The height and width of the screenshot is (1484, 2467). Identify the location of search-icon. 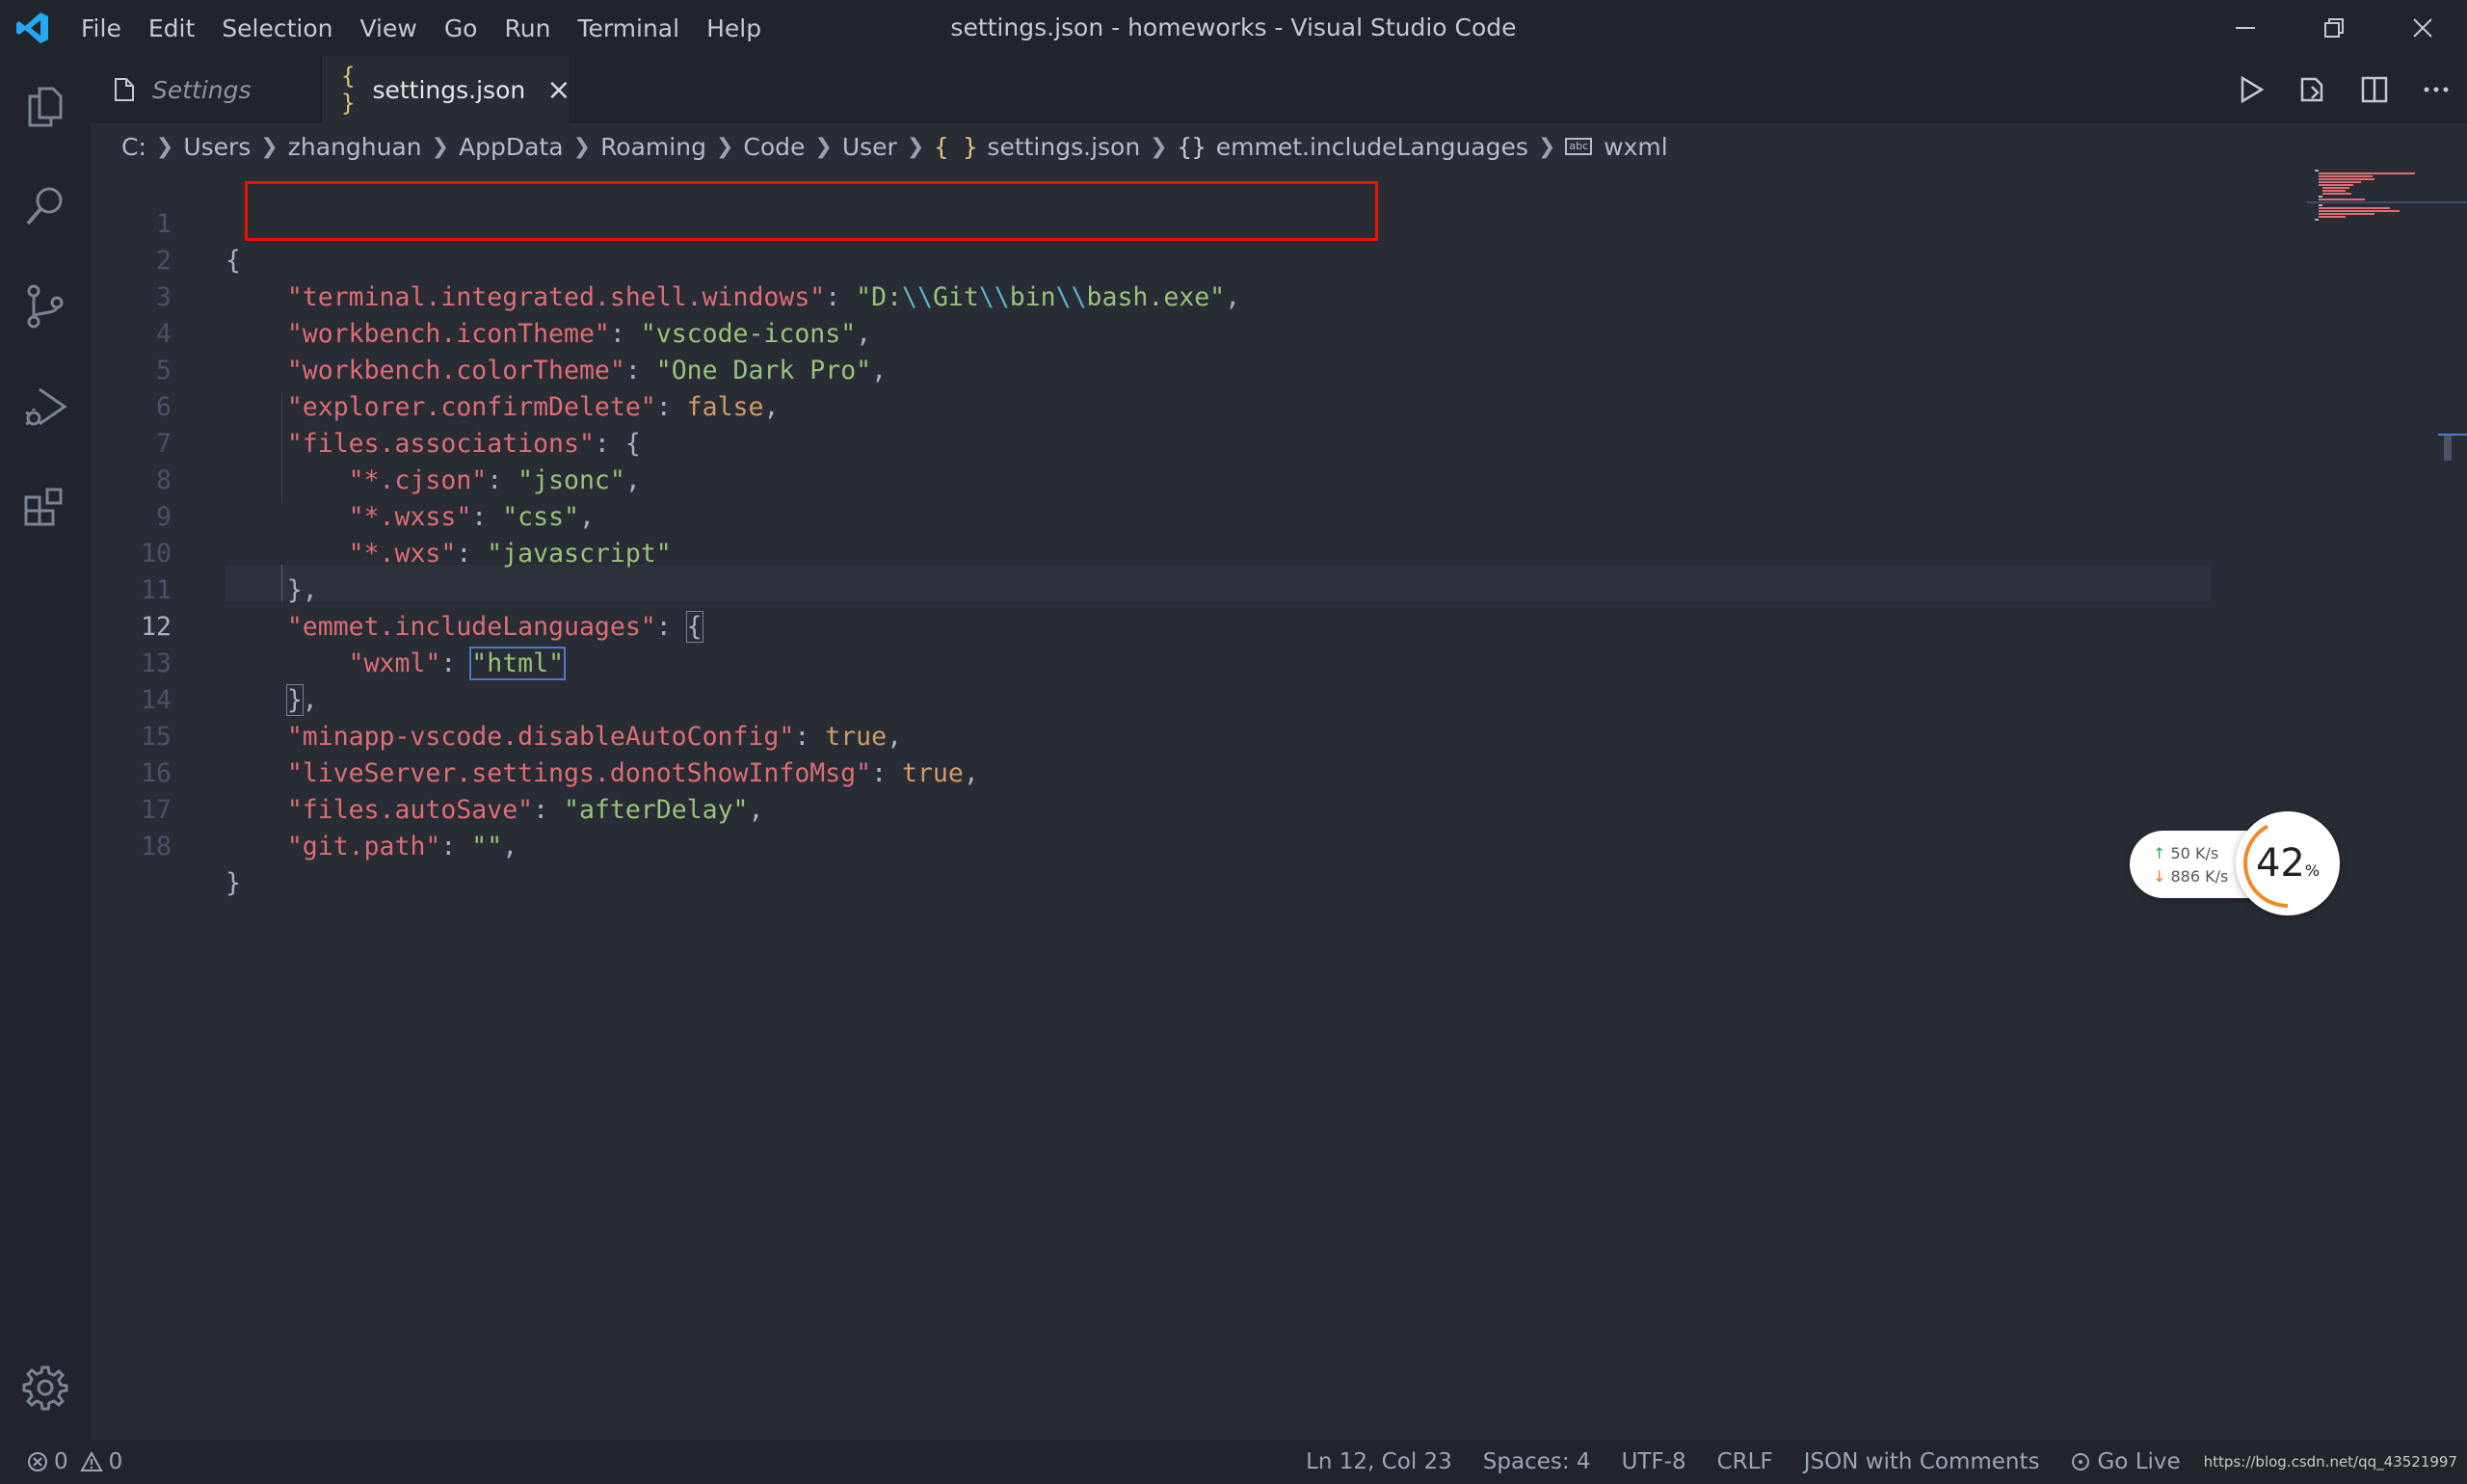
(44, 206).